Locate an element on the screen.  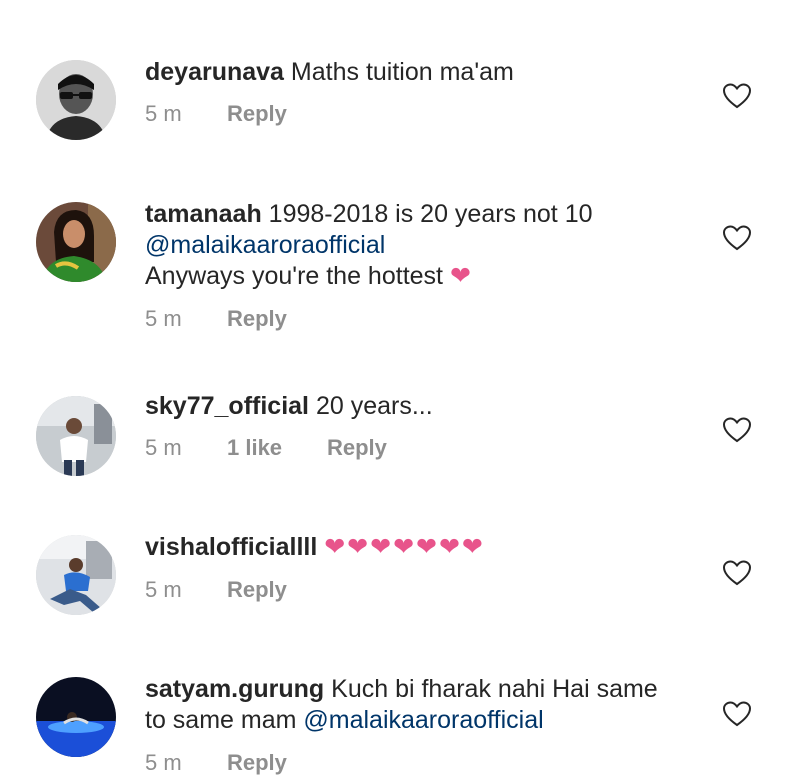
comment-text: deyarunava Maths tuition ma'am is located at coordinates (425, 72).